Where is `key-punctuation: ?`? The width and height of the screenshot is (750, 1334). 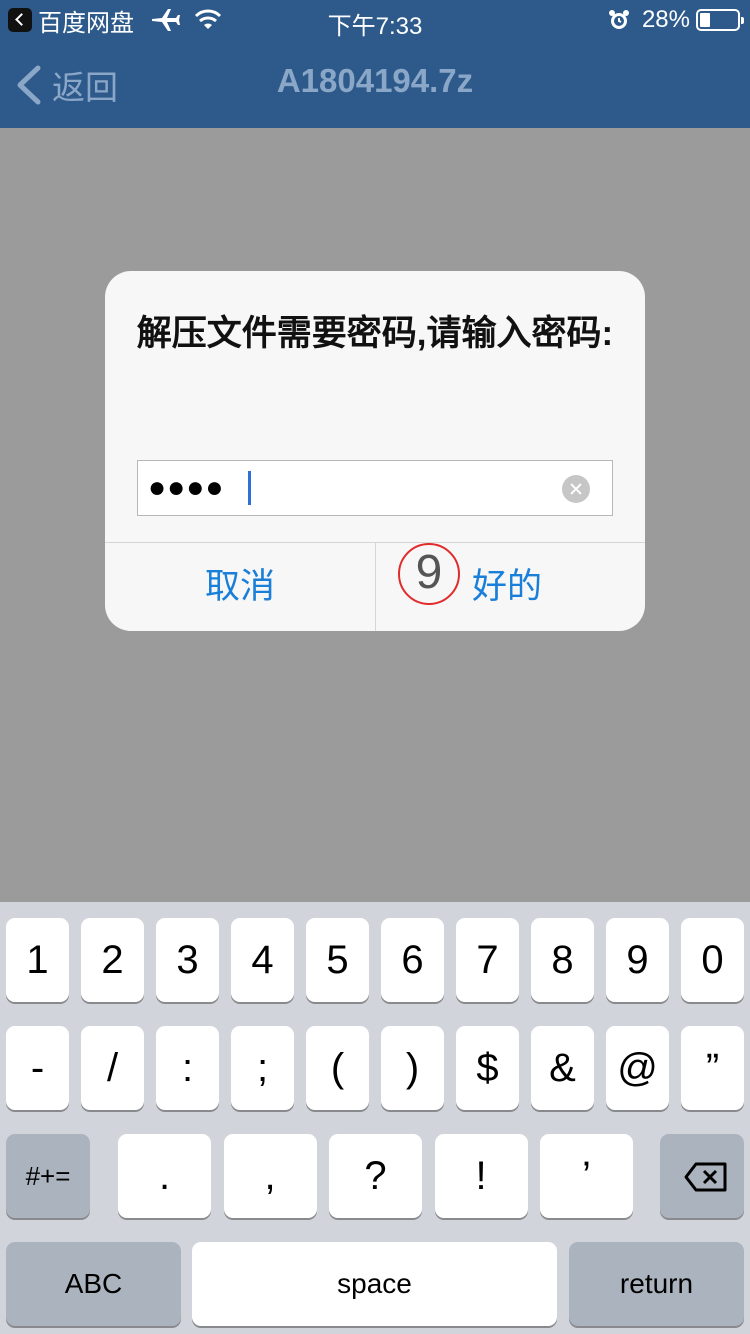 key-punctuation: ? is located at coordinates (375, 1176).